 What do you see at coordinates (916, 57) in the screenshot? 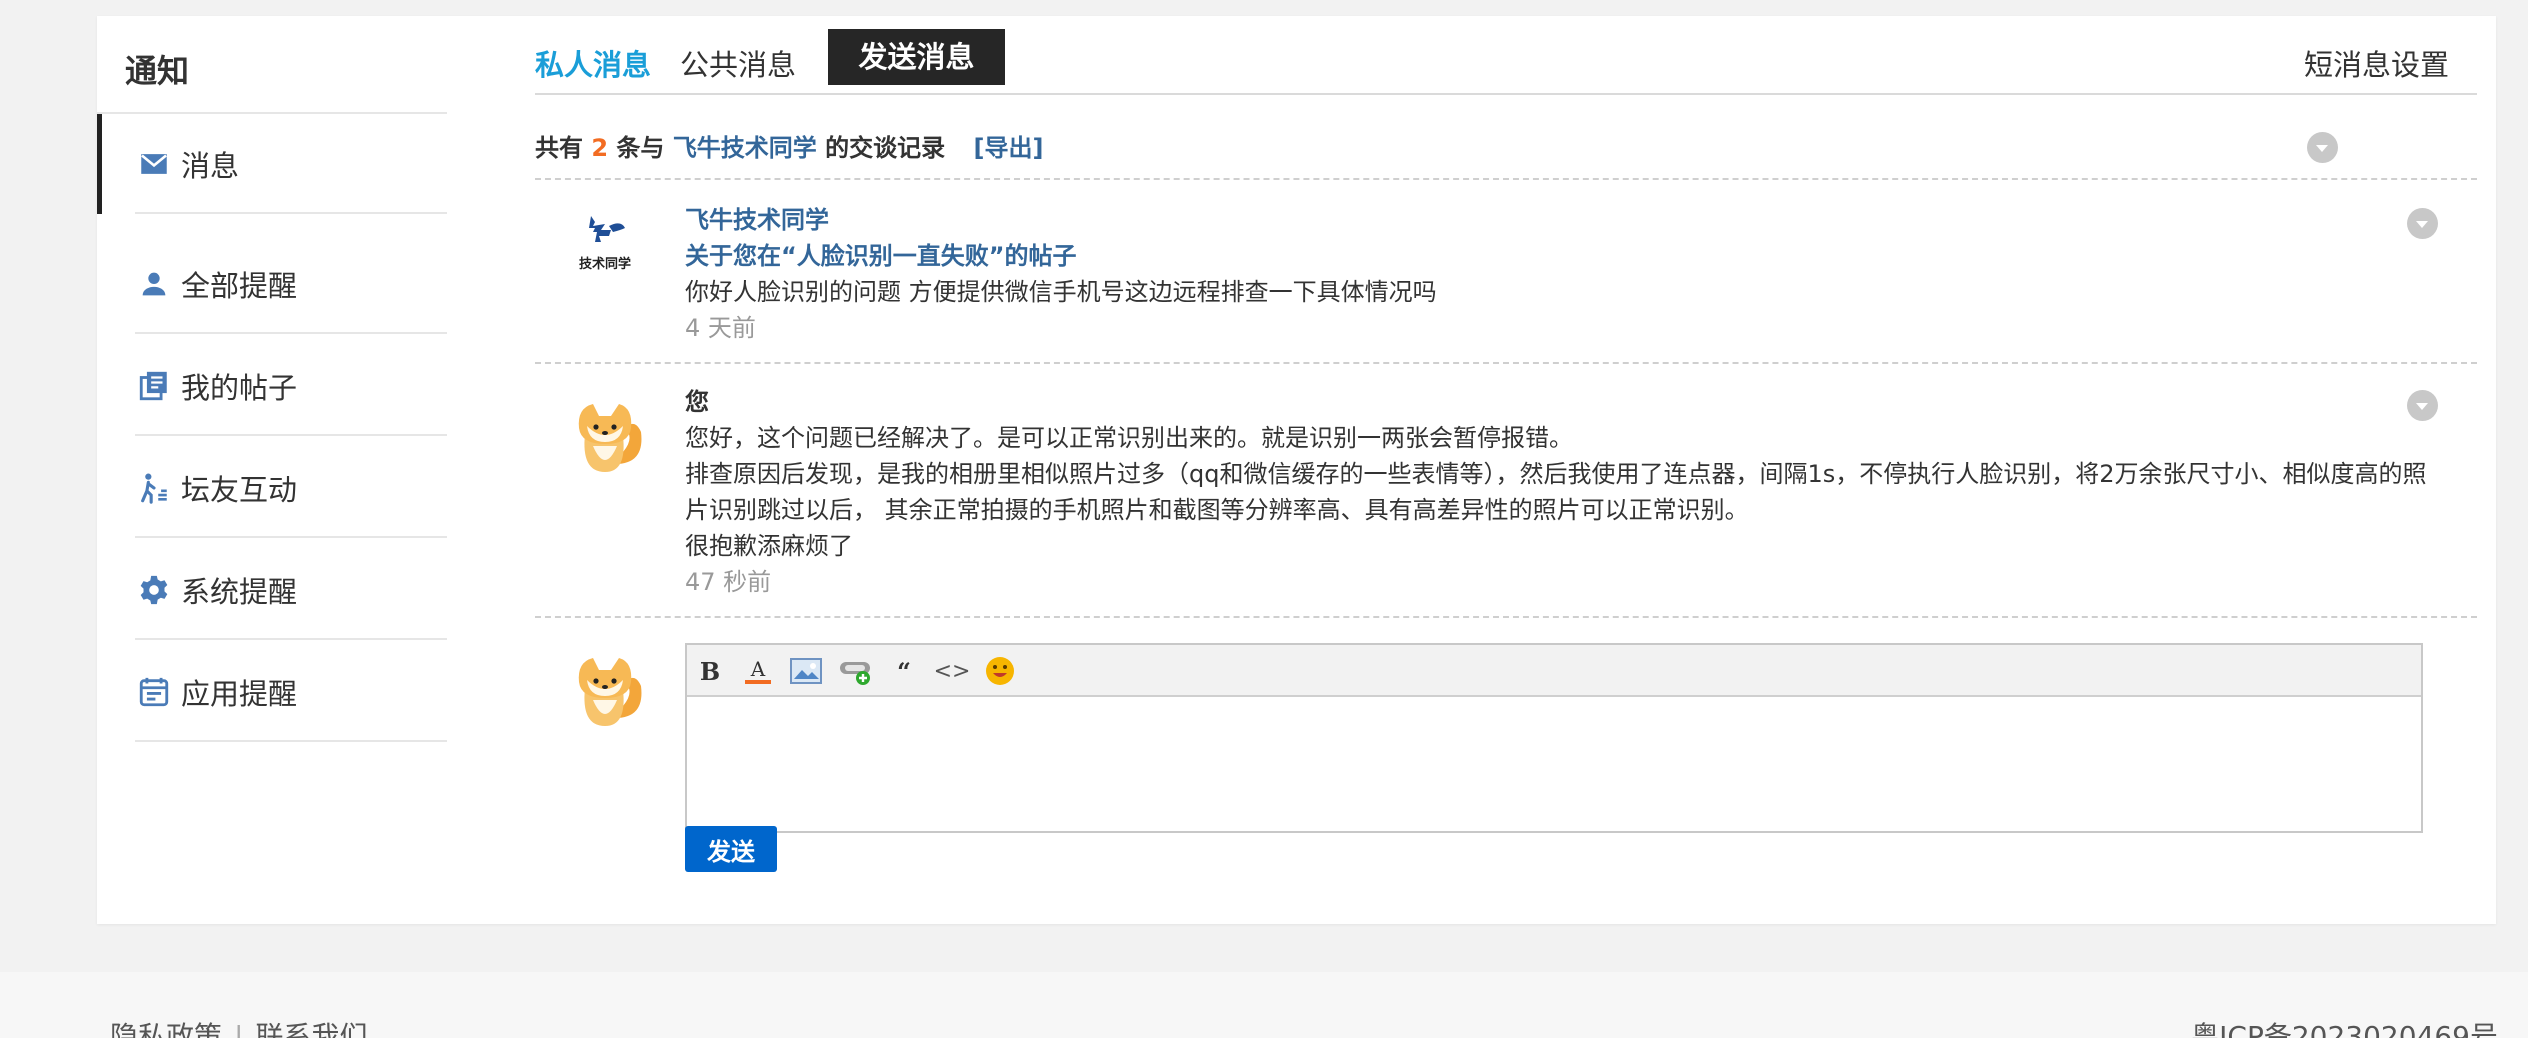
I see `send-message-button: 发送消息` at bounding box center [916, 57].